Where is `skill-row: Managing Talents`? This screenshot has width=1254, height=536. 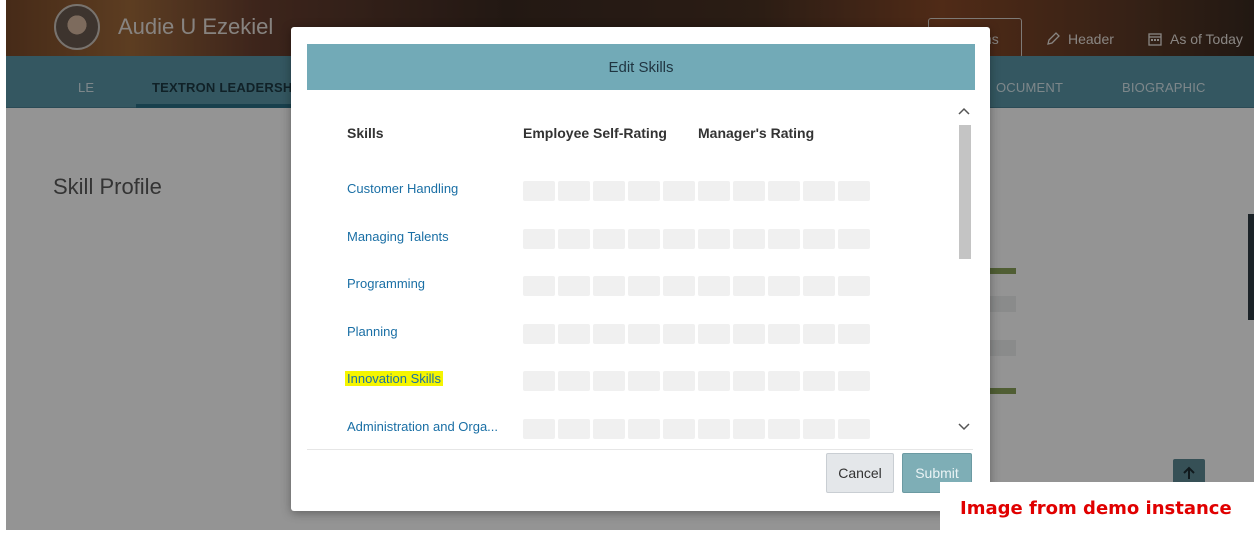
skill-row: Managing Talents is located at coordinates (647, 241).